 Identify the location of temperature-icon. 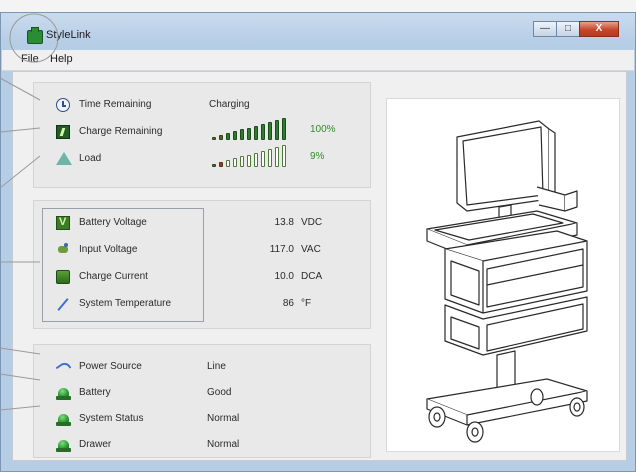
(63, 304).